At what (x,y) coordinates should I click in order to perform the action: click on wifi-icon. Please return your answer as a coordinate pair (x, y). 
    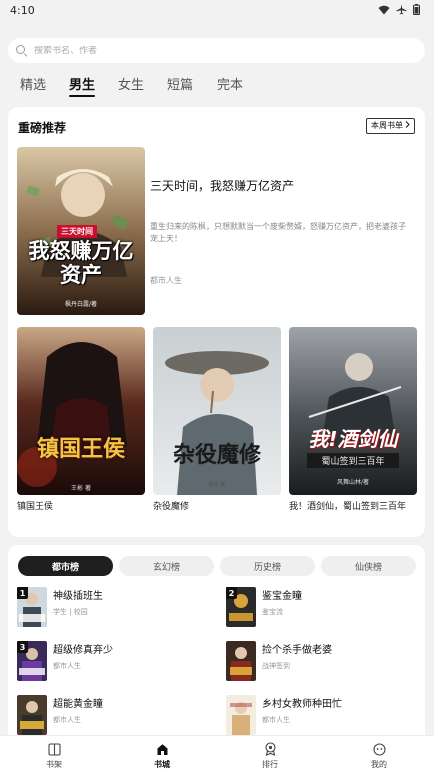
    Looking at the image, I should click on (384, 12).